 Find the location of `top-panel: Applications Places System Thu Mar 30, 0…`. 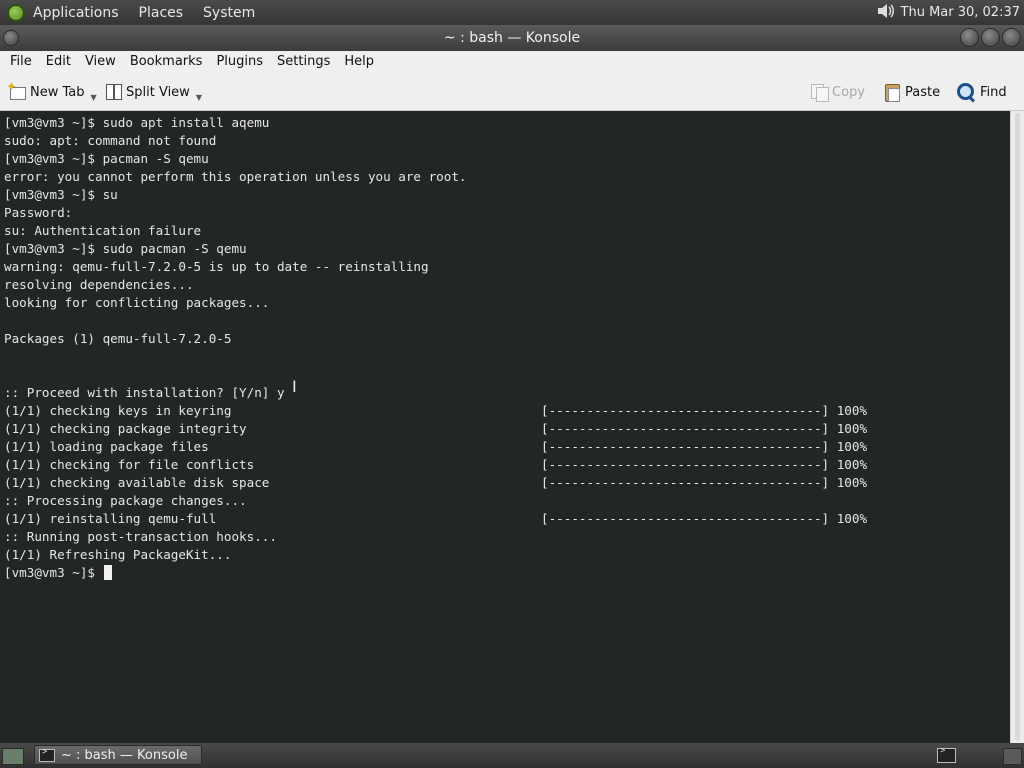

top-panel: Applications Places System Thu Mar 30, 0… is located at coordinates (512, 12).